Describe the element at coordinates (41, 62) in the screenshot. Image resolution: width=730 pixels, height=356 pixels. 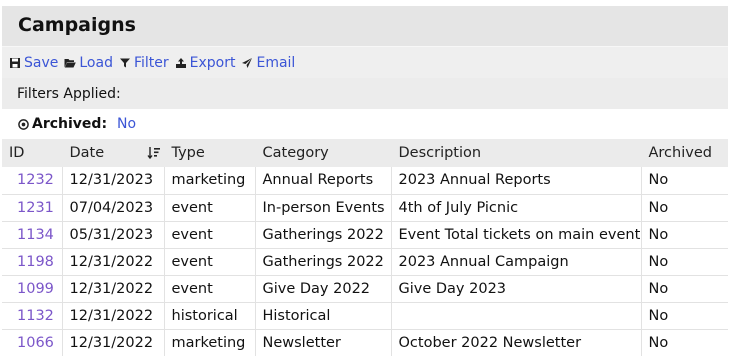
I see `save-label: Save` at that location.